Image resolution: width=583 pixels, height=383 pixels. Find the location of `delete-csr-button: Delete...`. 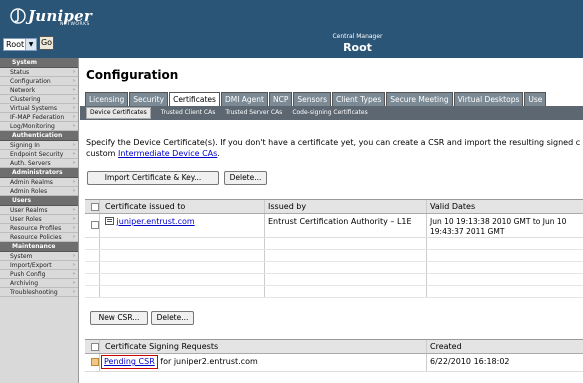

delete-csr-button: Delete... is located at coordinates (172, 318).